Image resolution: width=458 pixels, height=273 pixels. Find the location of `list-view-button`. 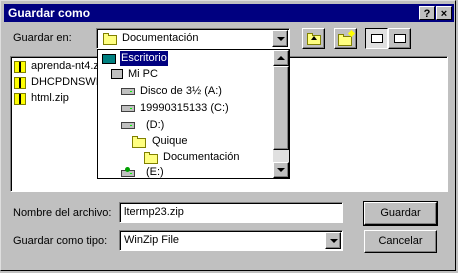

list-view-button is located at coordinates (376, 38).